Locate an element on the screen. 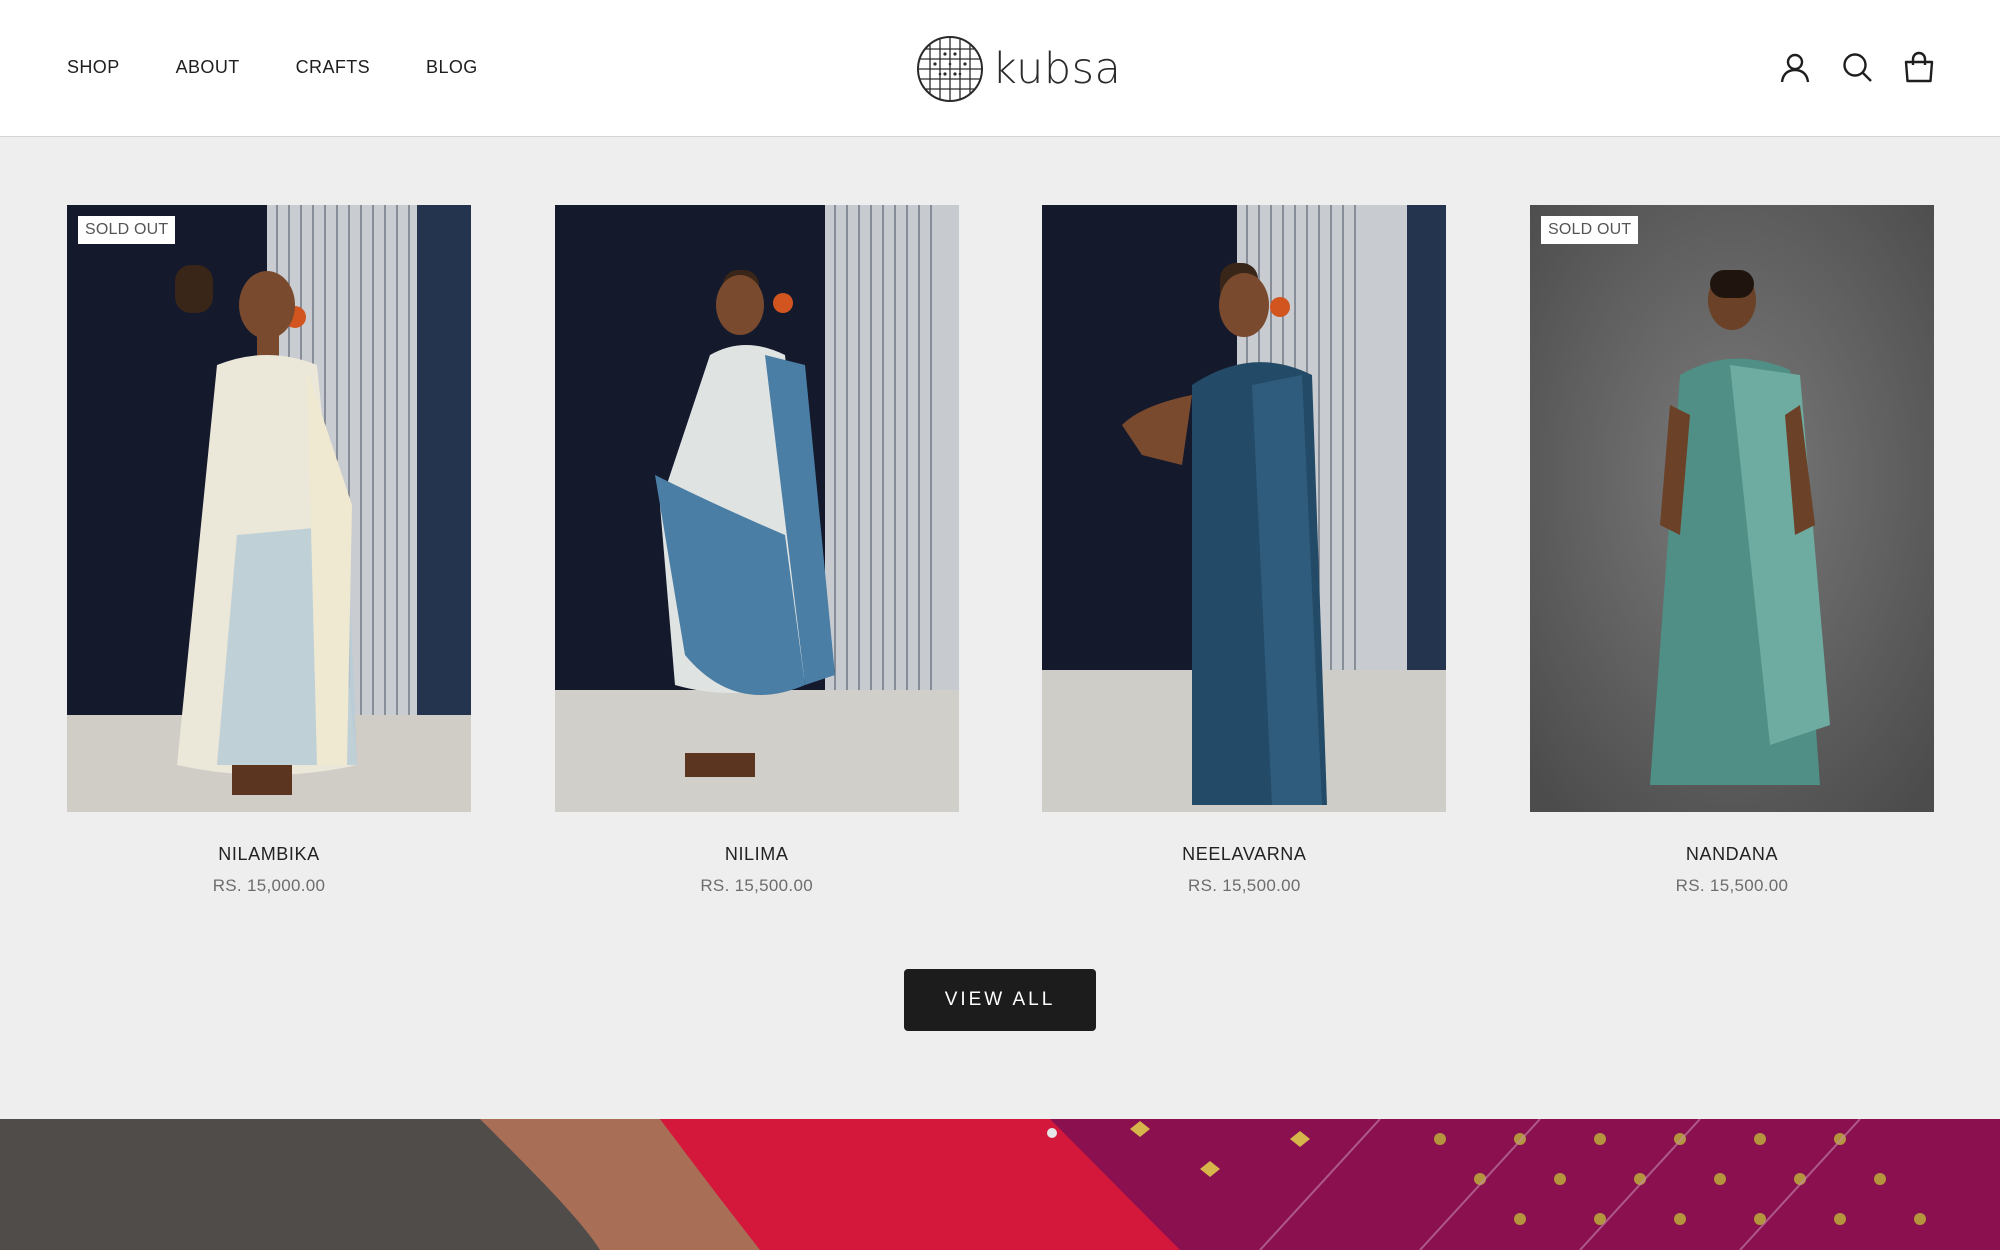  product-photo-neelavarna is located at coordinates (1244, 508).